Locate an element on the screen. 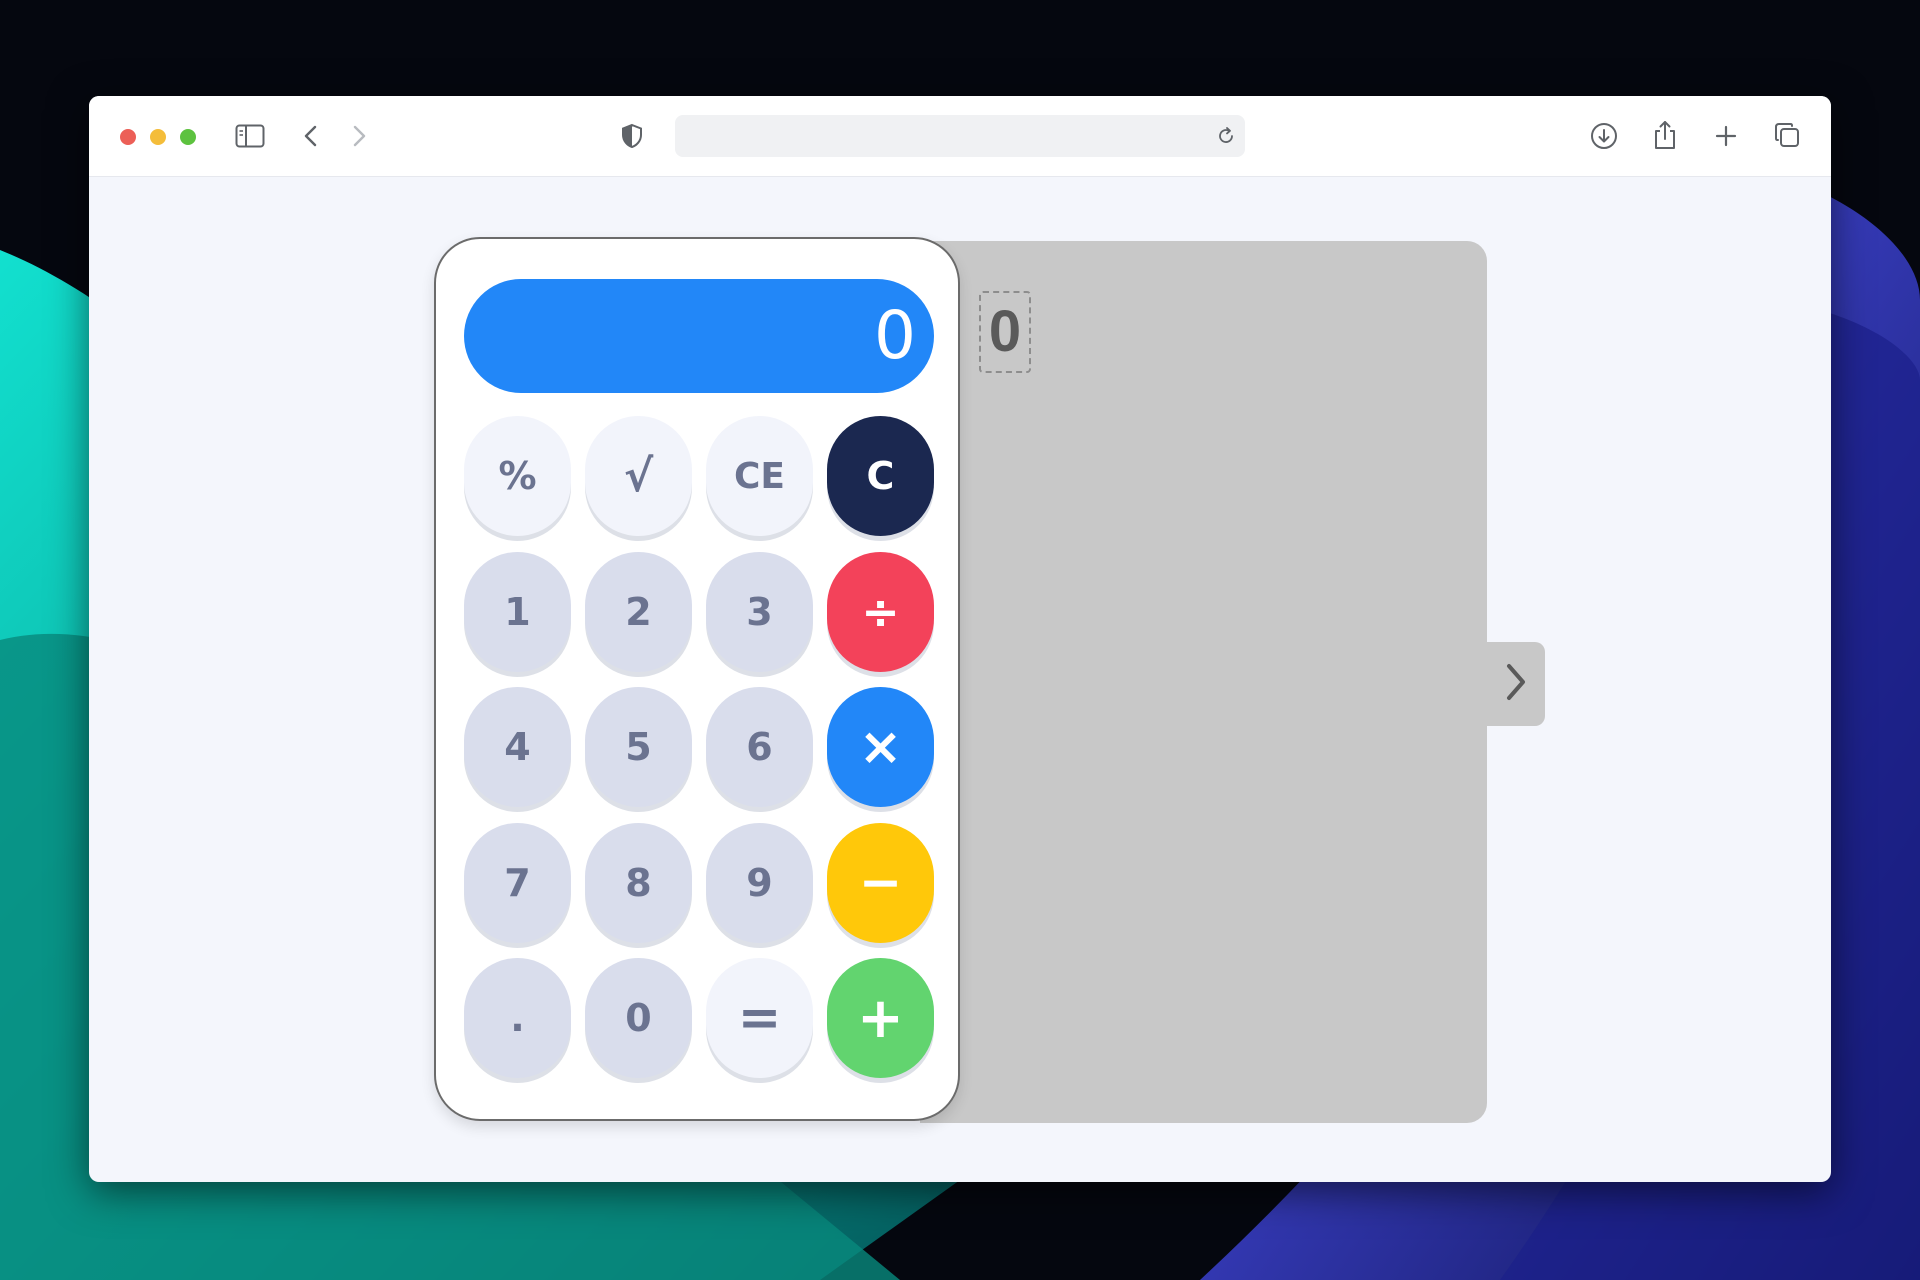 The width and height of the screenshot is (1920, 1280). mirror-display: 0 is located at coordinates (1005, 332).